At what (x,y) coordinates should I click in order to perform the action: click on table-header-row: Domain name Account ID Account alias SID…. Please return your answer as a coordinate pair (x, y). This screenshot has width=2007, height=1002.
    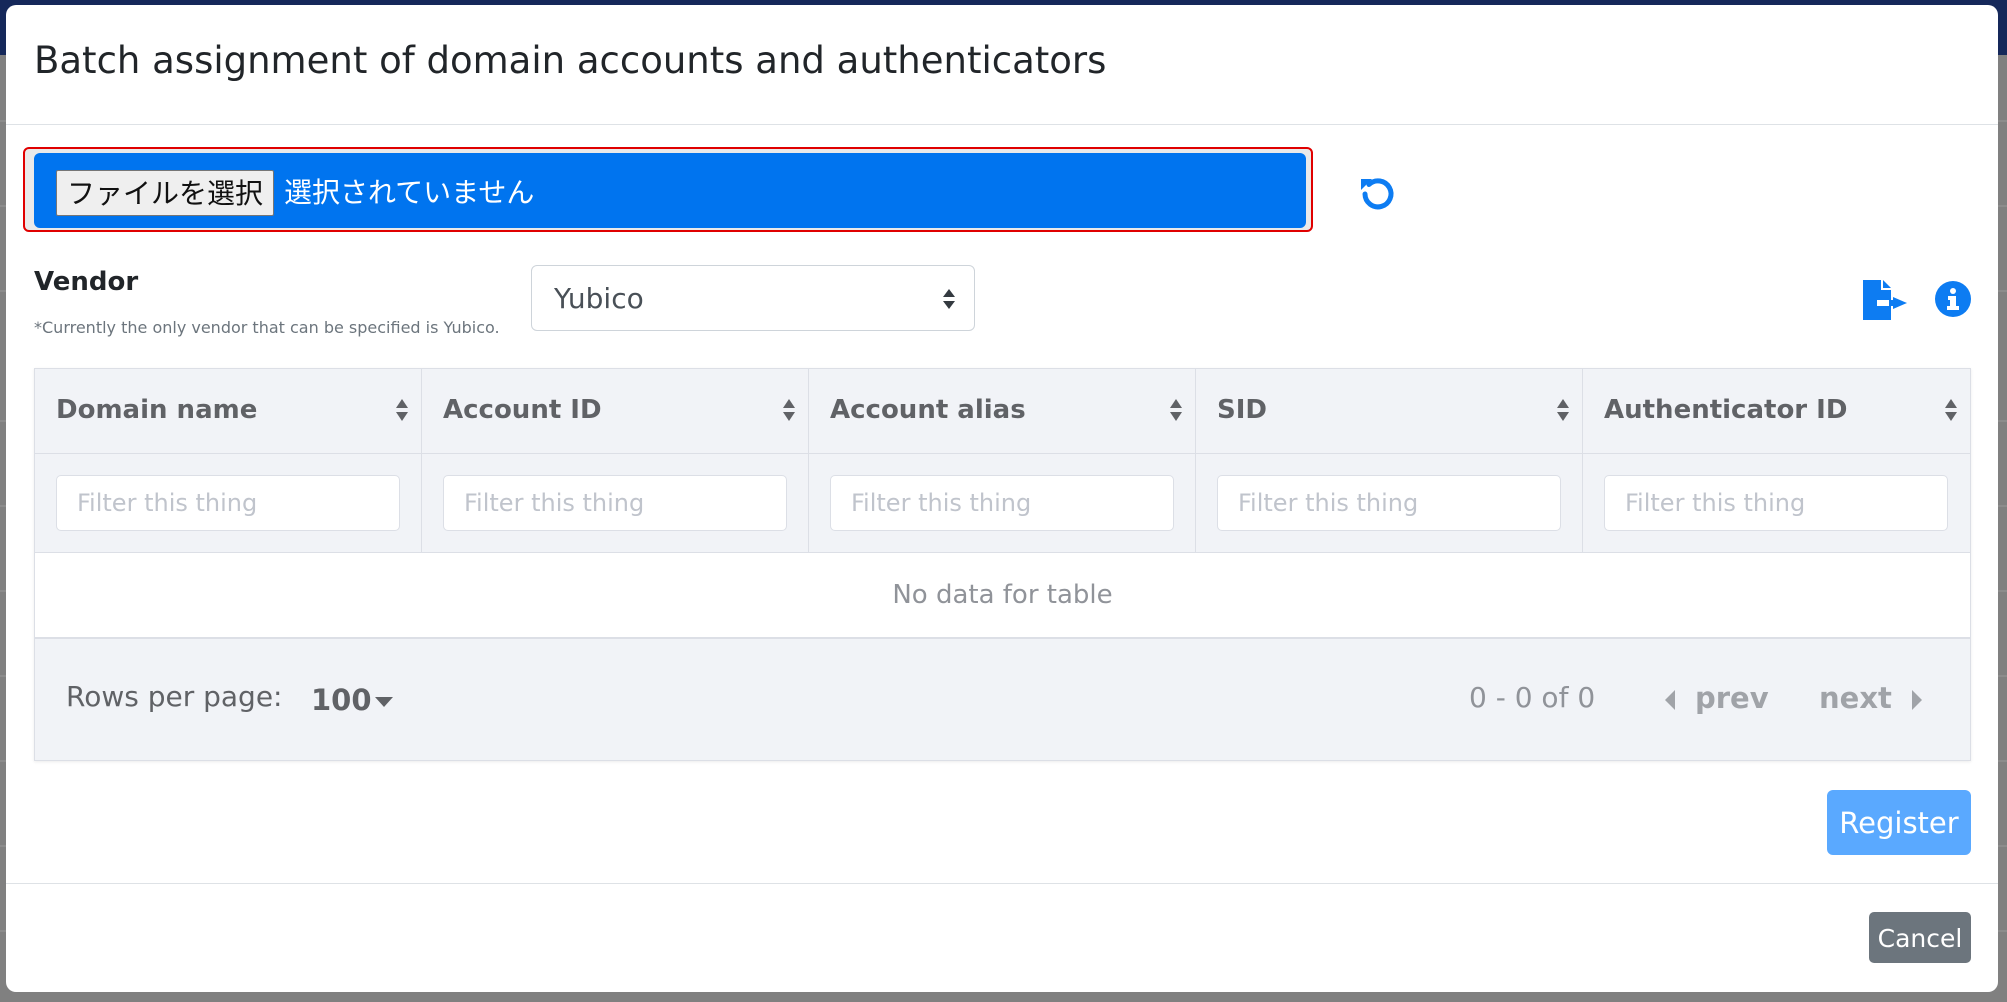
    Looking at the image, I should click on (1002, 411).